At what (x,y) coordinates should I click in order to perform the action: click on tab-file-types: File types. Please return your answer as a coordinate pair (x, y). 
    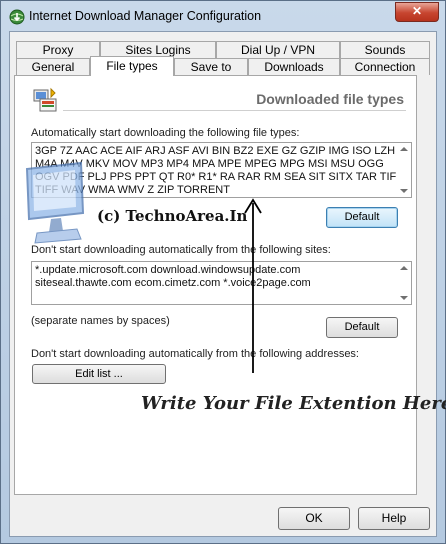
    Looking at the image, I should click on (132, 66).